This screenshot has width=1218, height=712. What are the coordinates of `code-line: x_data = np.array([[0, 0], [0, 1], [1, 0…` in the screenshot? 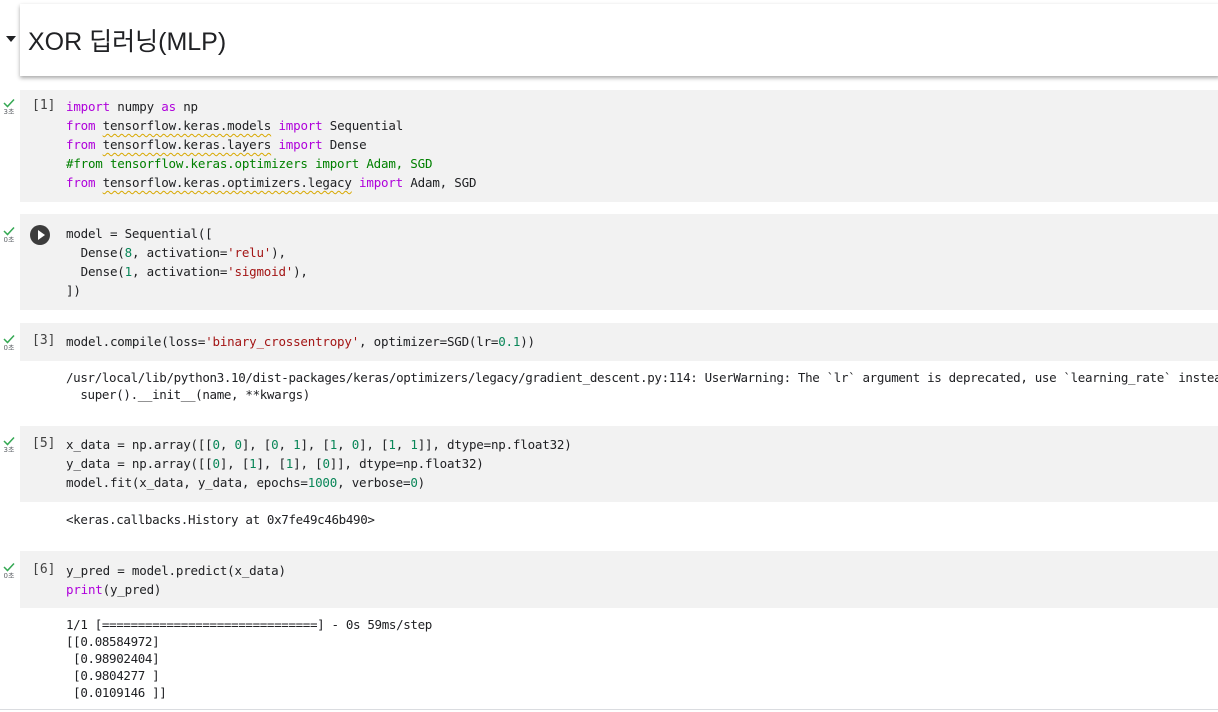 It's located at (319, 444).